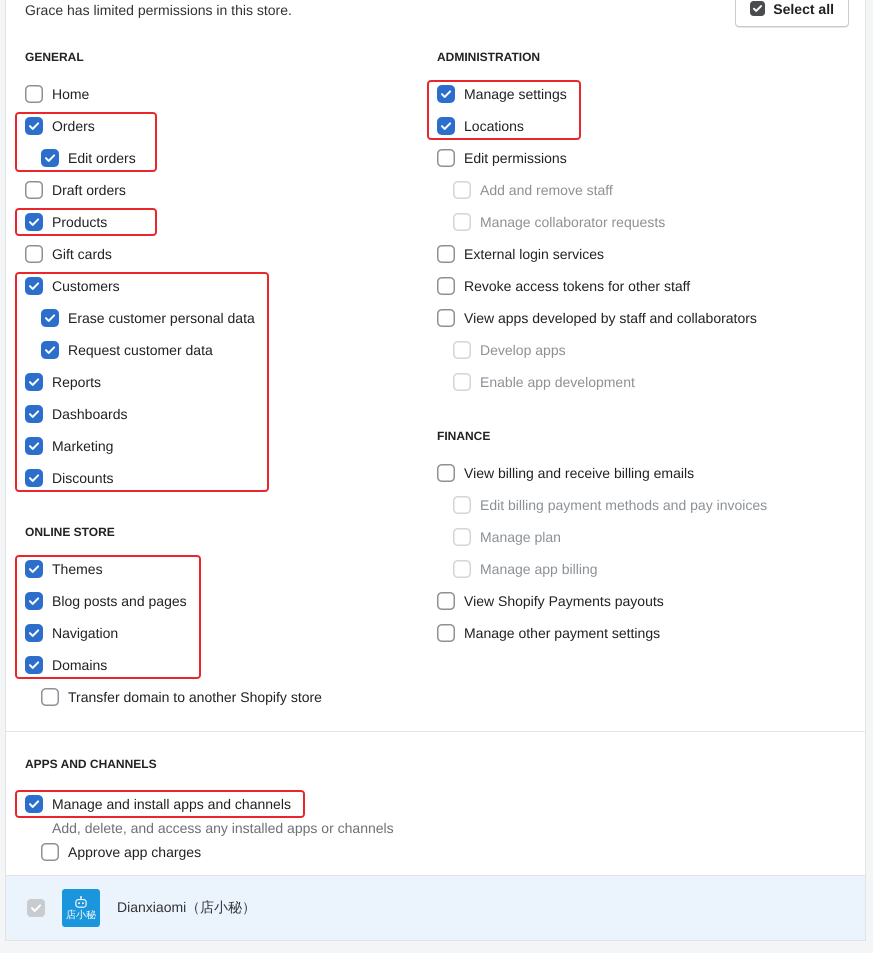 This screenshot has width=873, height=953. I want to click on app-name: Dianxiaomi（店小秘）, so click(186, 908).